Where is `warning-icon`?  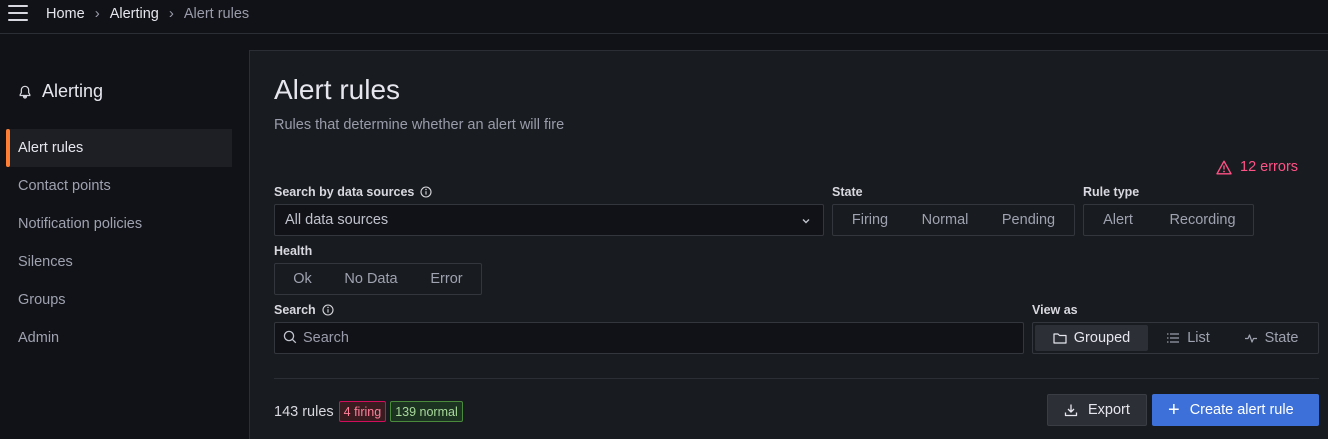
warning-icon is located at coordinates (1224, 167).